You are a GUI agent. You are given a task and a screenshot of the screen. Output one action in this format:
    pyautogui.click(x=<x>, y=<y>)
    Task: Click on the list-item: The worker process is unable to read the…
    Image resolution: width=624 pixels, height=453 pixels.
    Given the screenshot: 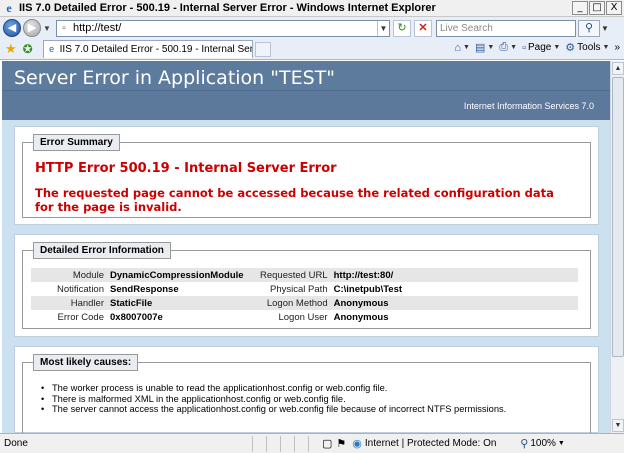 What is the action you would take?
    pyautogui.click(x=273, y=388)
    